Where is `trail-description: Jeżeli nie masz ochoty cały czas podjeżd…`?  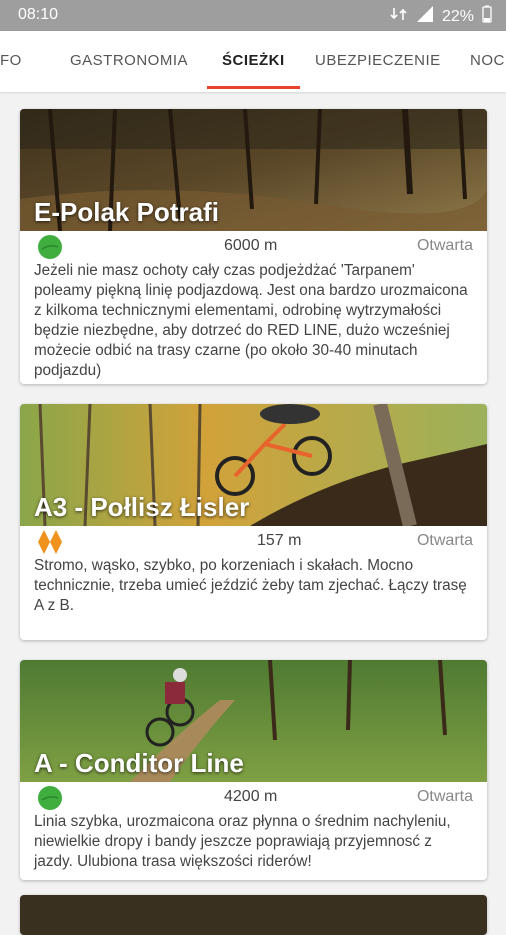 trail-description: Jeżeli nie masz ochoty cały czas podjeżd… is located at coordinates (251, 320).